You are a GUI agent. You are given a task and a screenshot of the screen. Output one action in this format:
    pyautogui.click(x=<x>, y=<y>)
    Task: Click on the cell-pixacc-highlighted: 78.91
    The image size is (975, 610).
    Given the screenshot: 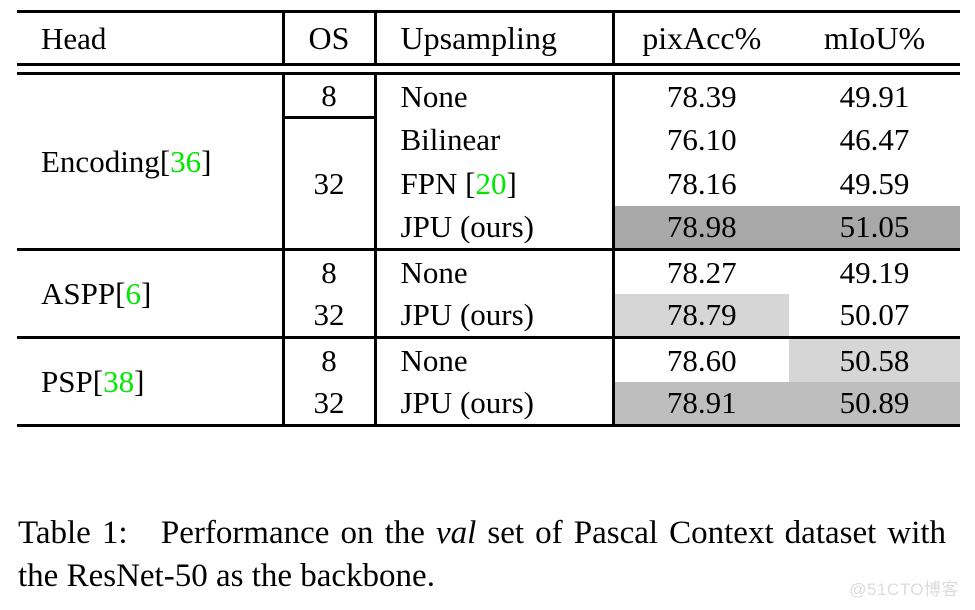 What is the action you would take?
    pyautogui.click(x=701, y=403)
    